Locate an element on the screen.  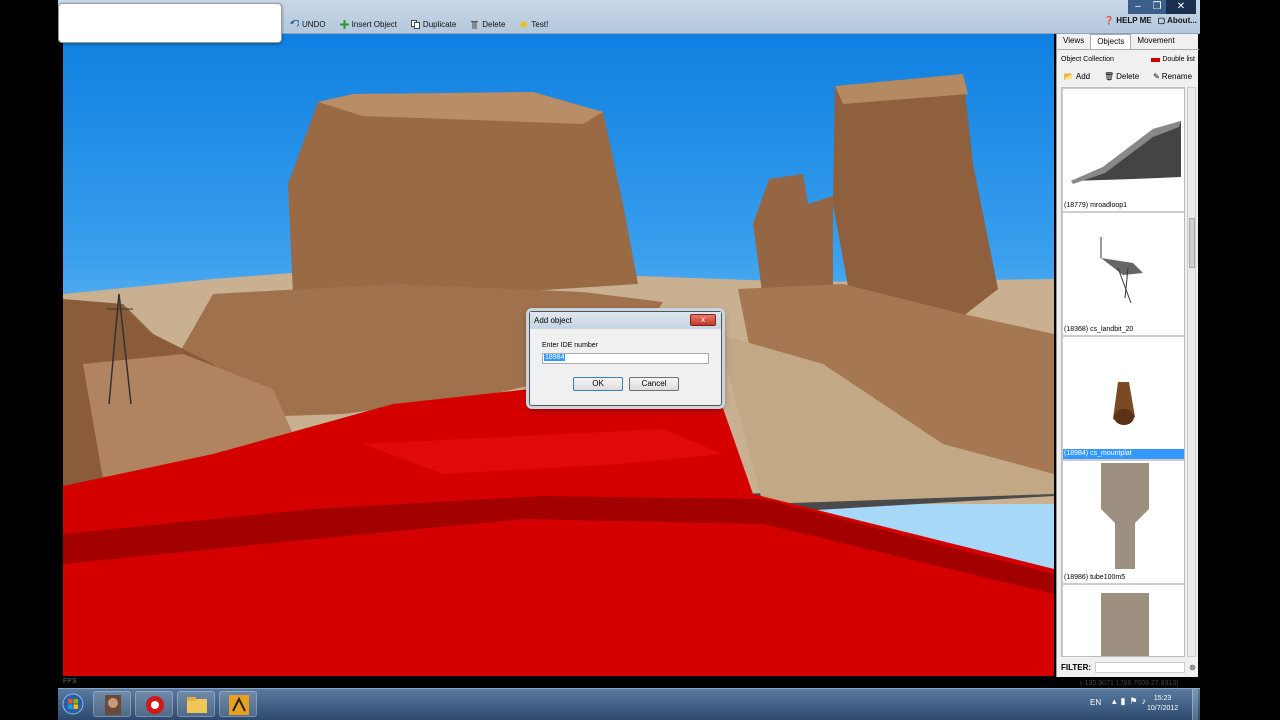
duplicate-button: Duplicate is located at coordinates (433, 24).